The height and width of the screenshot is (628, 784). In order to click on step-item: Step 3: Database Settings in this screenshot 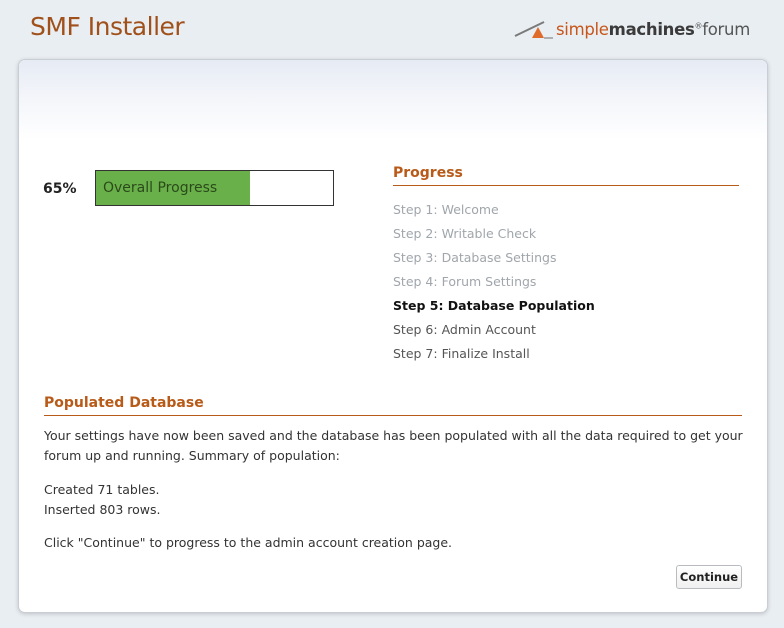, I will do `click(475, 257)`.